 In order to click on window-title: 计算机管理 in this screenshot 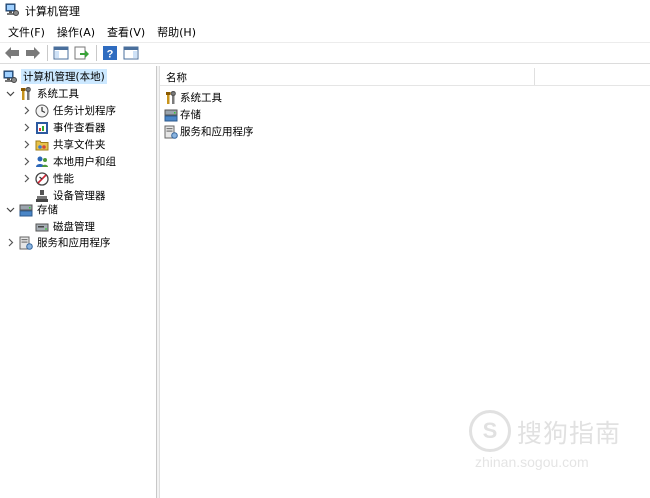, I will do `click(52, 11)`.